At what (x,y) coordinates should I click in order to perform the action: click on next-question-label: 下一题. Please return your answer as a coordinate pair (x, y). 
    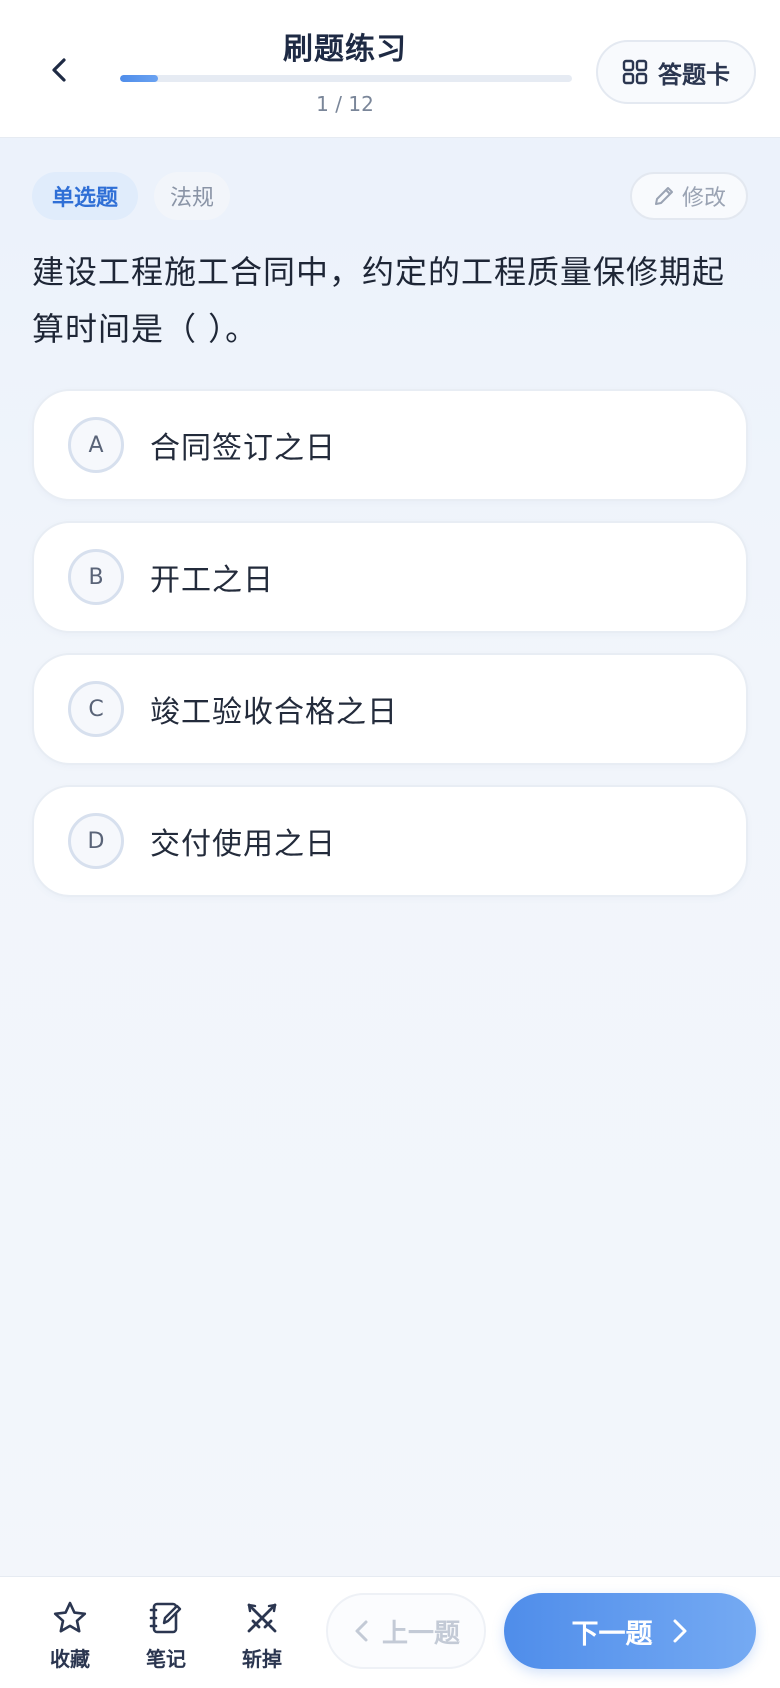
    Looking at the image, I should click on (612, 1634).